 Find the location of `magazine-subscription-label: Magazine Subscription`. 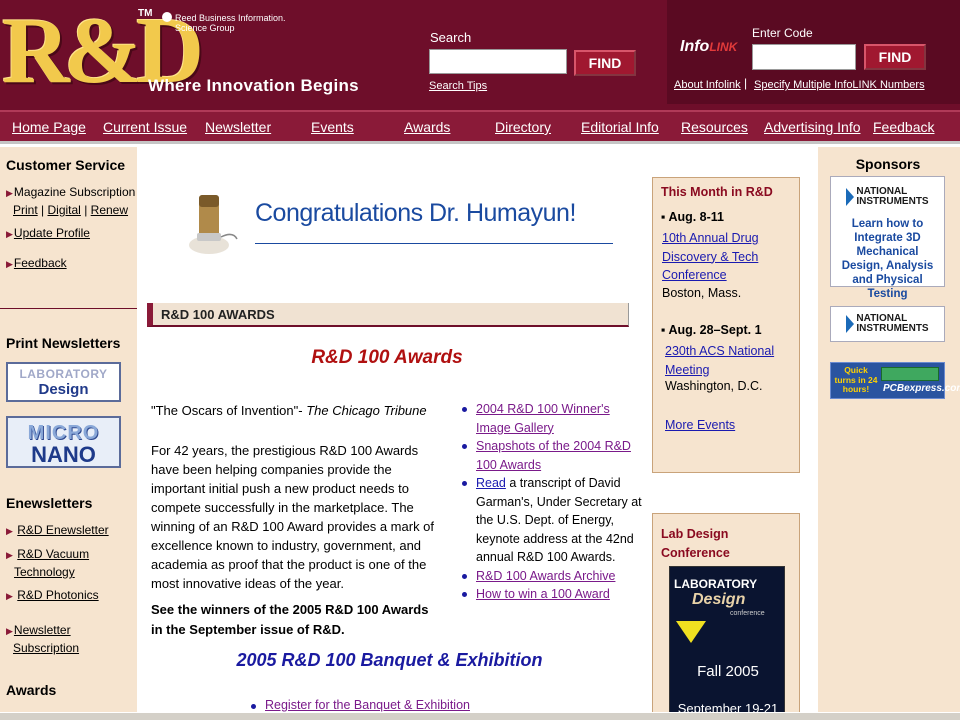

magazine-subscription-label: Magazine Subscription is located at coordinates (74, 192).